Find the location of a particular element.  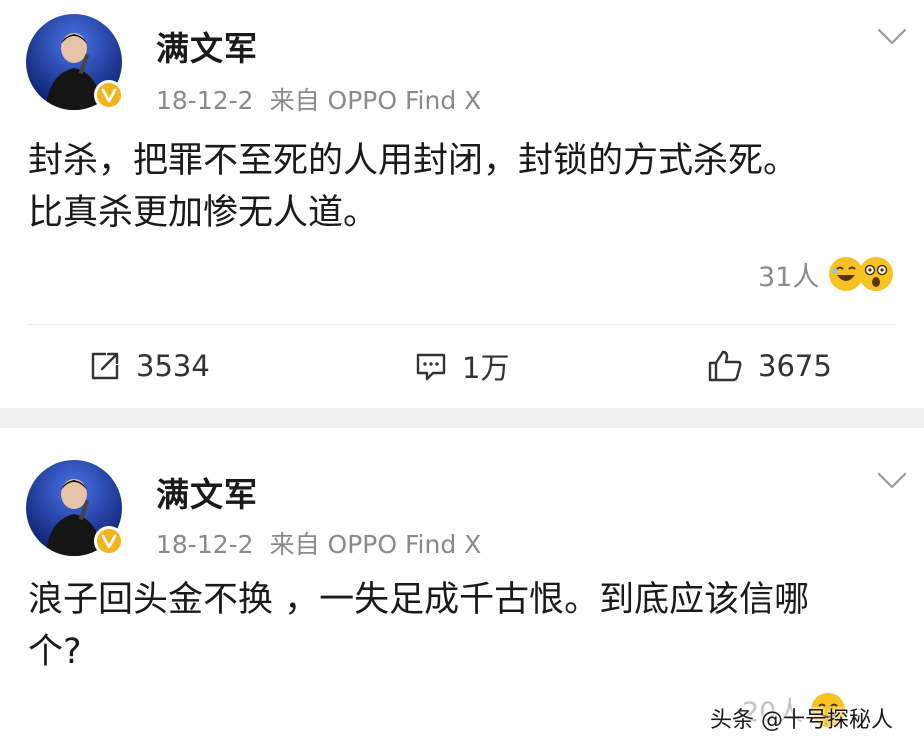

divider is located at coordinates (462, 324).